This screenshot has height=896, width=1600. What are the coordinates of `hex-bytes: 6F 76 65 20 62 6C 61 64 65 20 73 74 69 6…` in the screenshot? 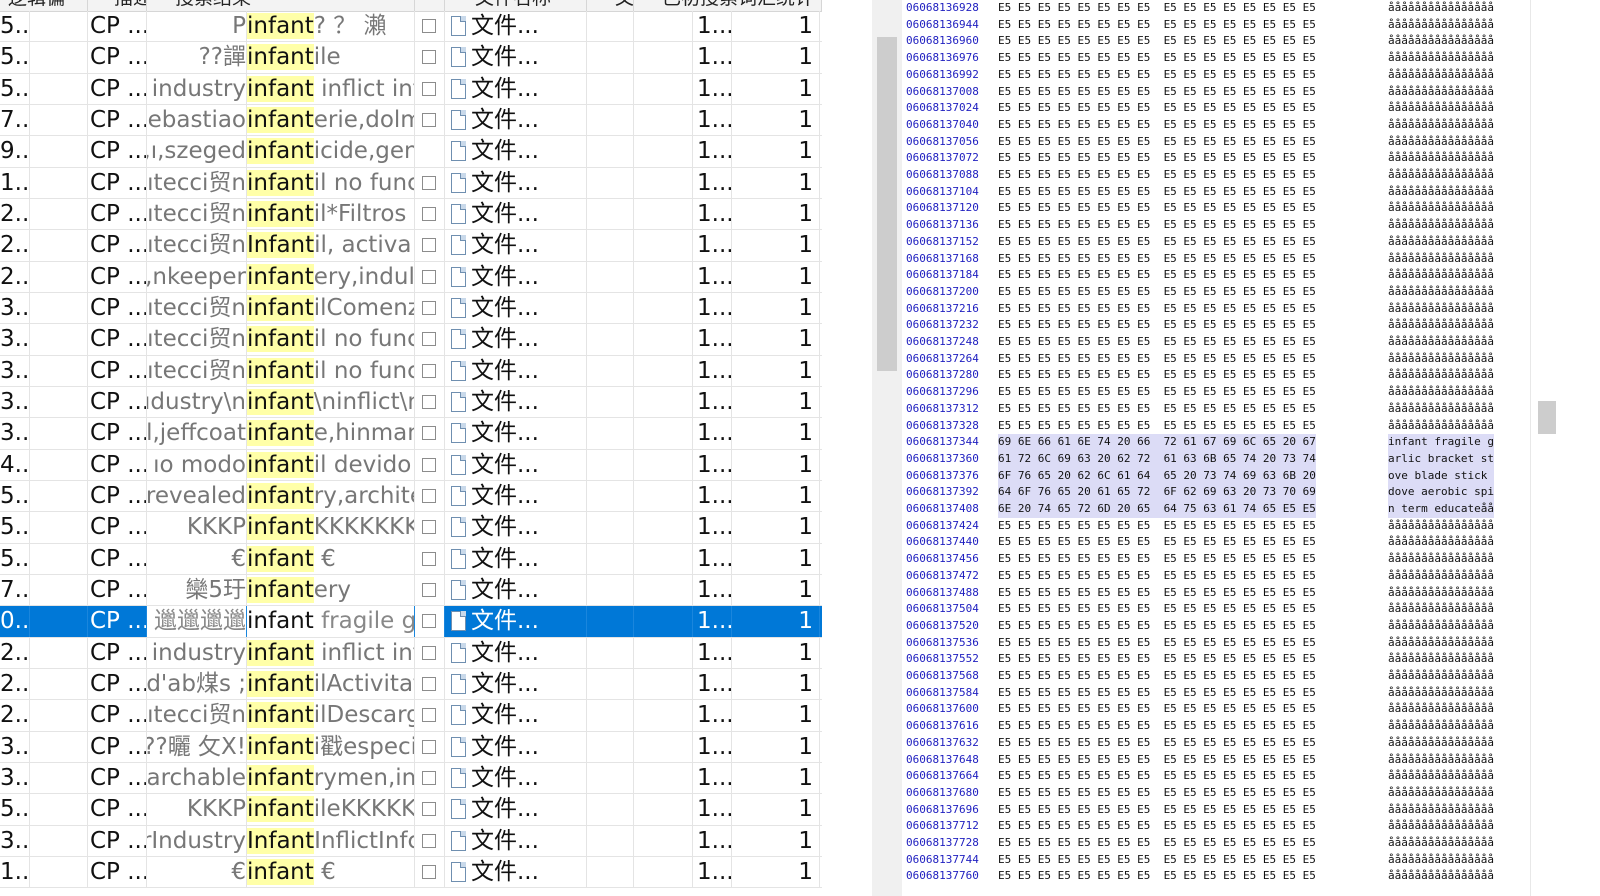 It's located at (1157, 476).